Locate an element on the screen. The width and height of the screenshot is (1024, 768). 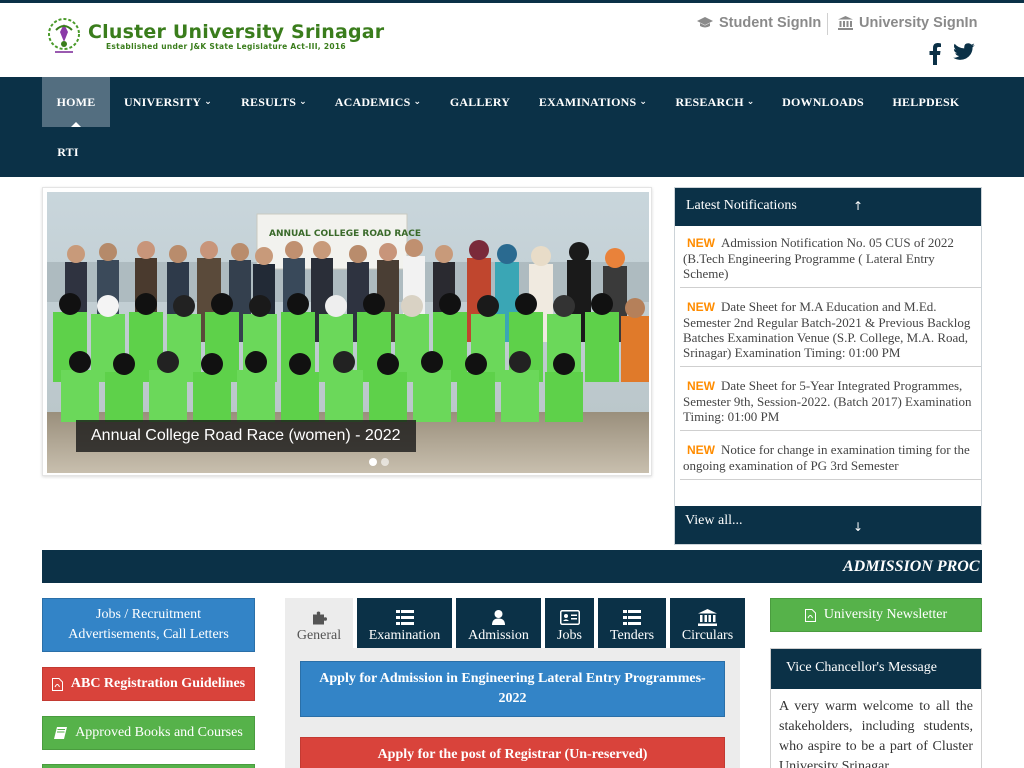
nav-label: HELPDESK is located at coordinates (926, 101).